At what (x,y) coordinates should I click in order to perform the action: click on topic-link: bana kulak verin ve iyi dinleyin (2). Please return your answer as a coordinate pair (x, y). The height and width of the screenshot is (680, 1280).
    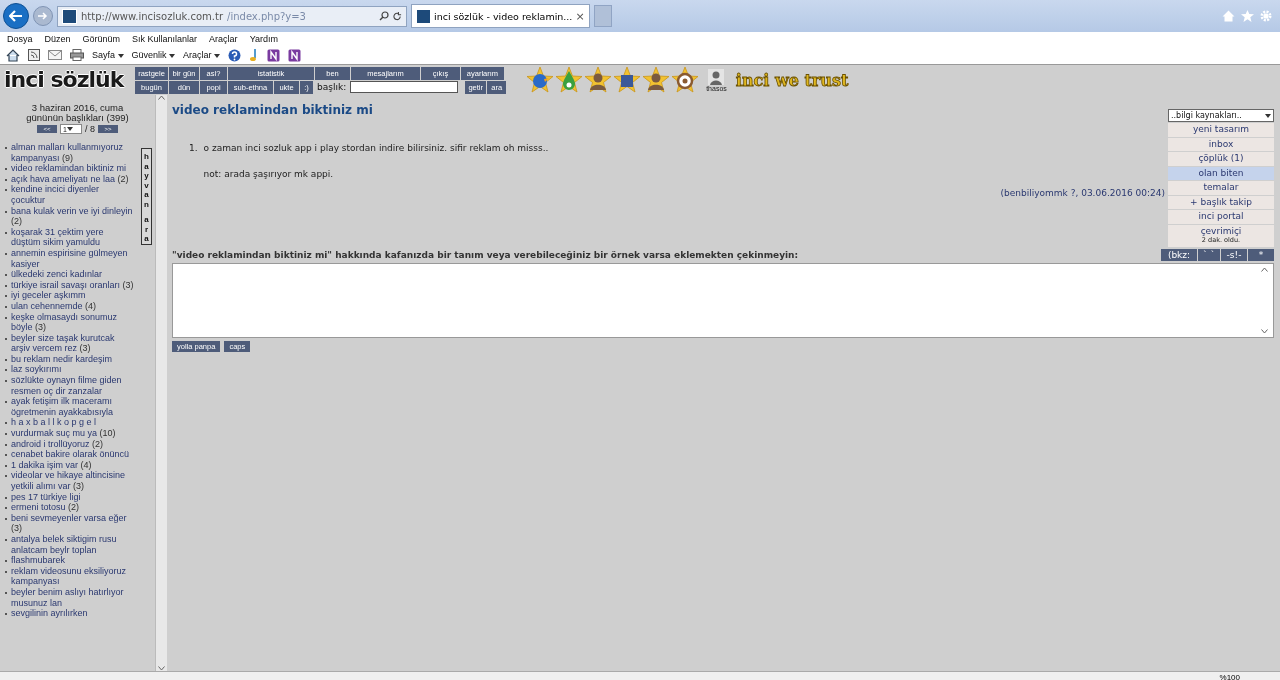
    Looking at the image, I should click on (73, 216).